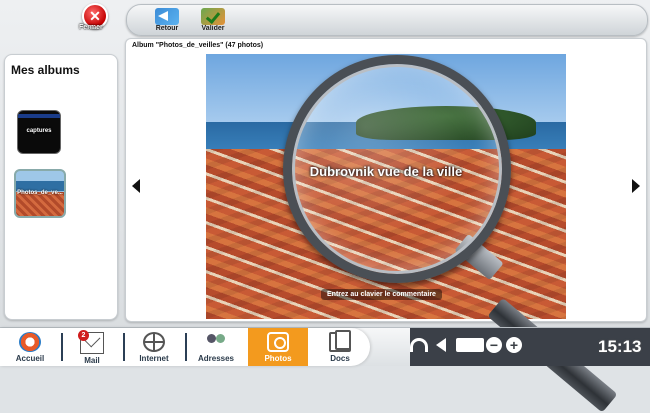  Describe the element at coordinates (92, 360) in the screenshot. I see `taskbar-label: Mail` at that location.